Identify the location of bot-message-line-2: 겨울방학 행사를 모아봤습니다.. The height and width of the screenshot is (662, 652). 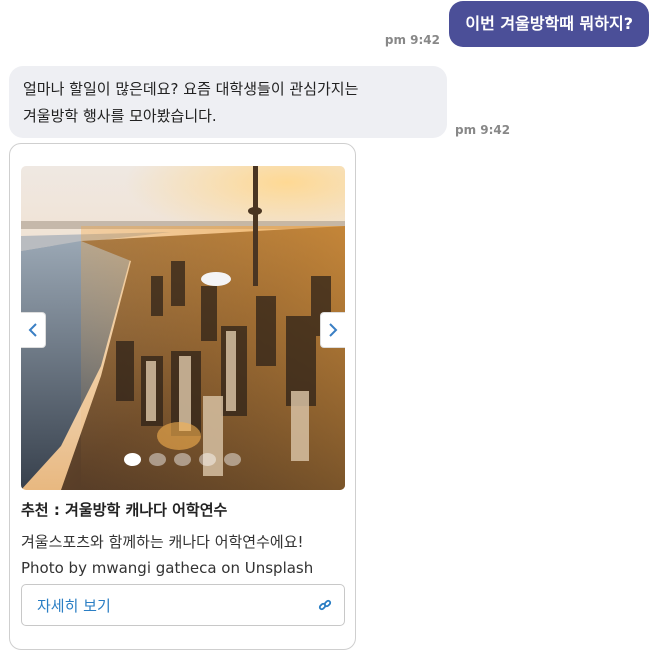
(120, 116).